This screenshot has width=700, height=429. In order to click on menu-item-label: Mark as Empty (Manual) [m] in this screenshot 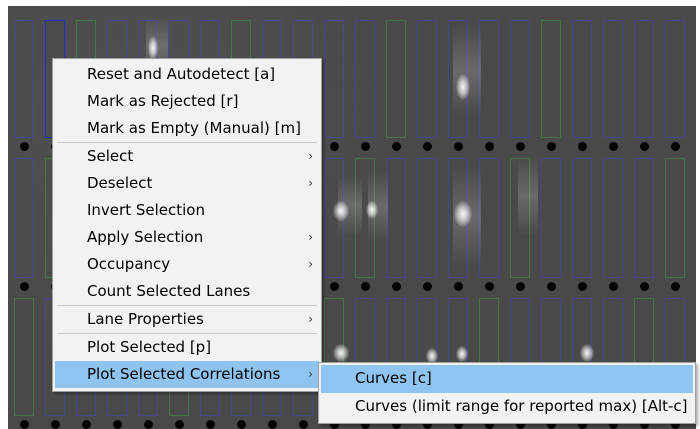, I will do `click(194, 128)`.